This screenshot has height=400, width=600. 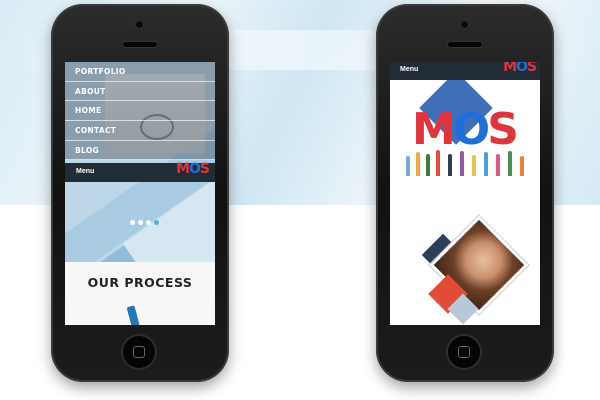 I want to click on nav-item-contact: CONTACT, so click(x=140, y=131).